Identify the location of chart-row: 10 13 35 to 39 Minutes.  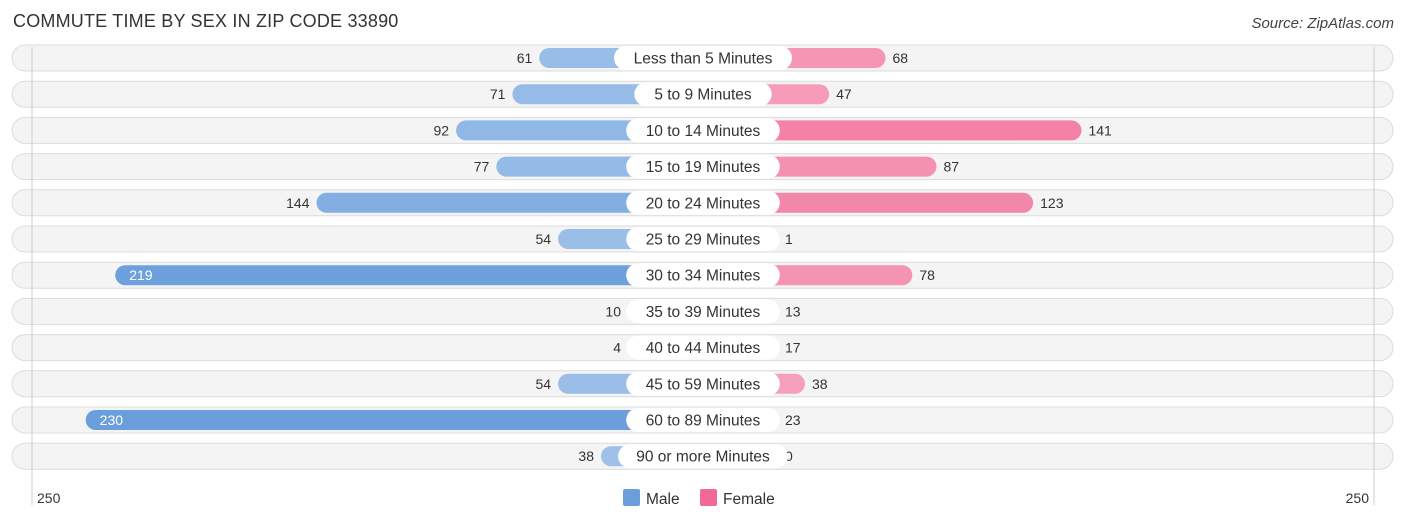
(702, 311).